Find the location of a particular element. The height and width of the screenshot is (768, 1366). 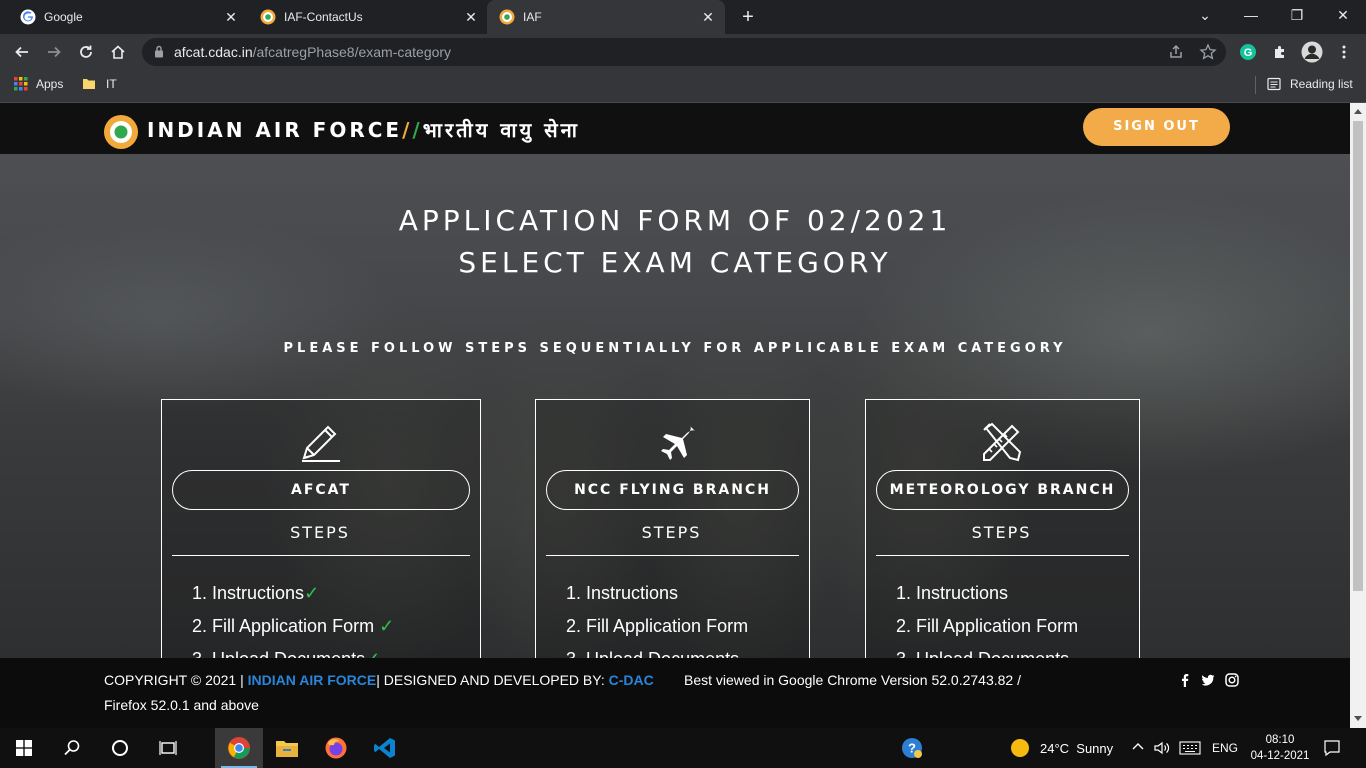

taskbar-vscode is located at coordinates (385, 748).